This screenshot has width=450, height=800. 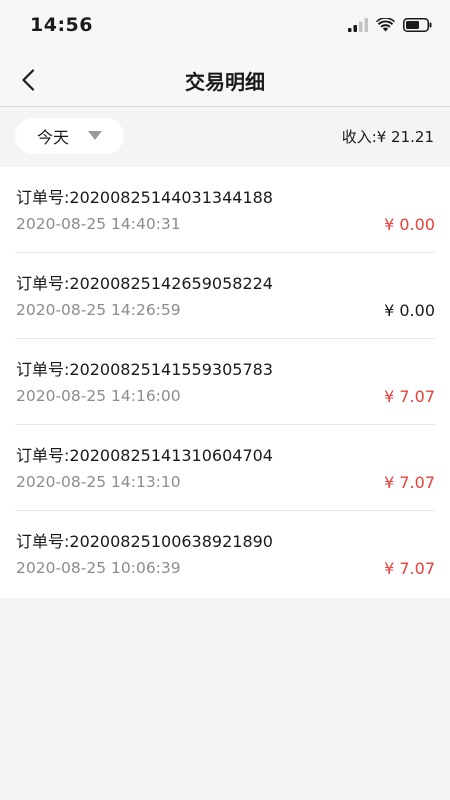 I want to click on status-icons, so click(x=390, y=25).